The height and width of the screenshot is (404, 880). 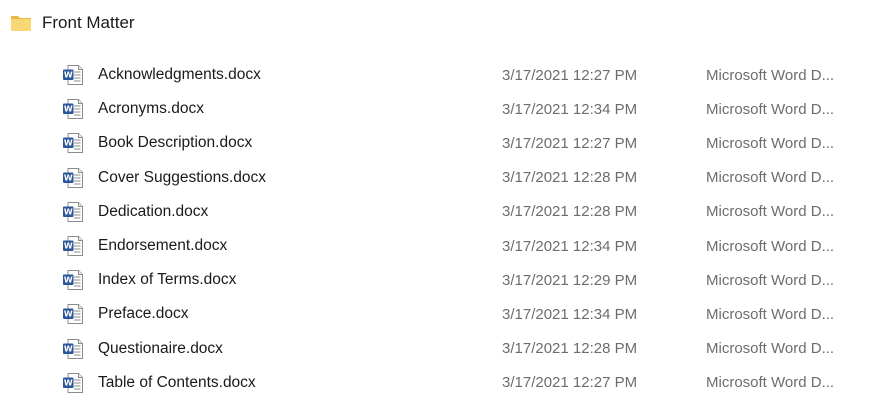 I want to click on file-name: Preface.docx, so click(x=143, y=314).